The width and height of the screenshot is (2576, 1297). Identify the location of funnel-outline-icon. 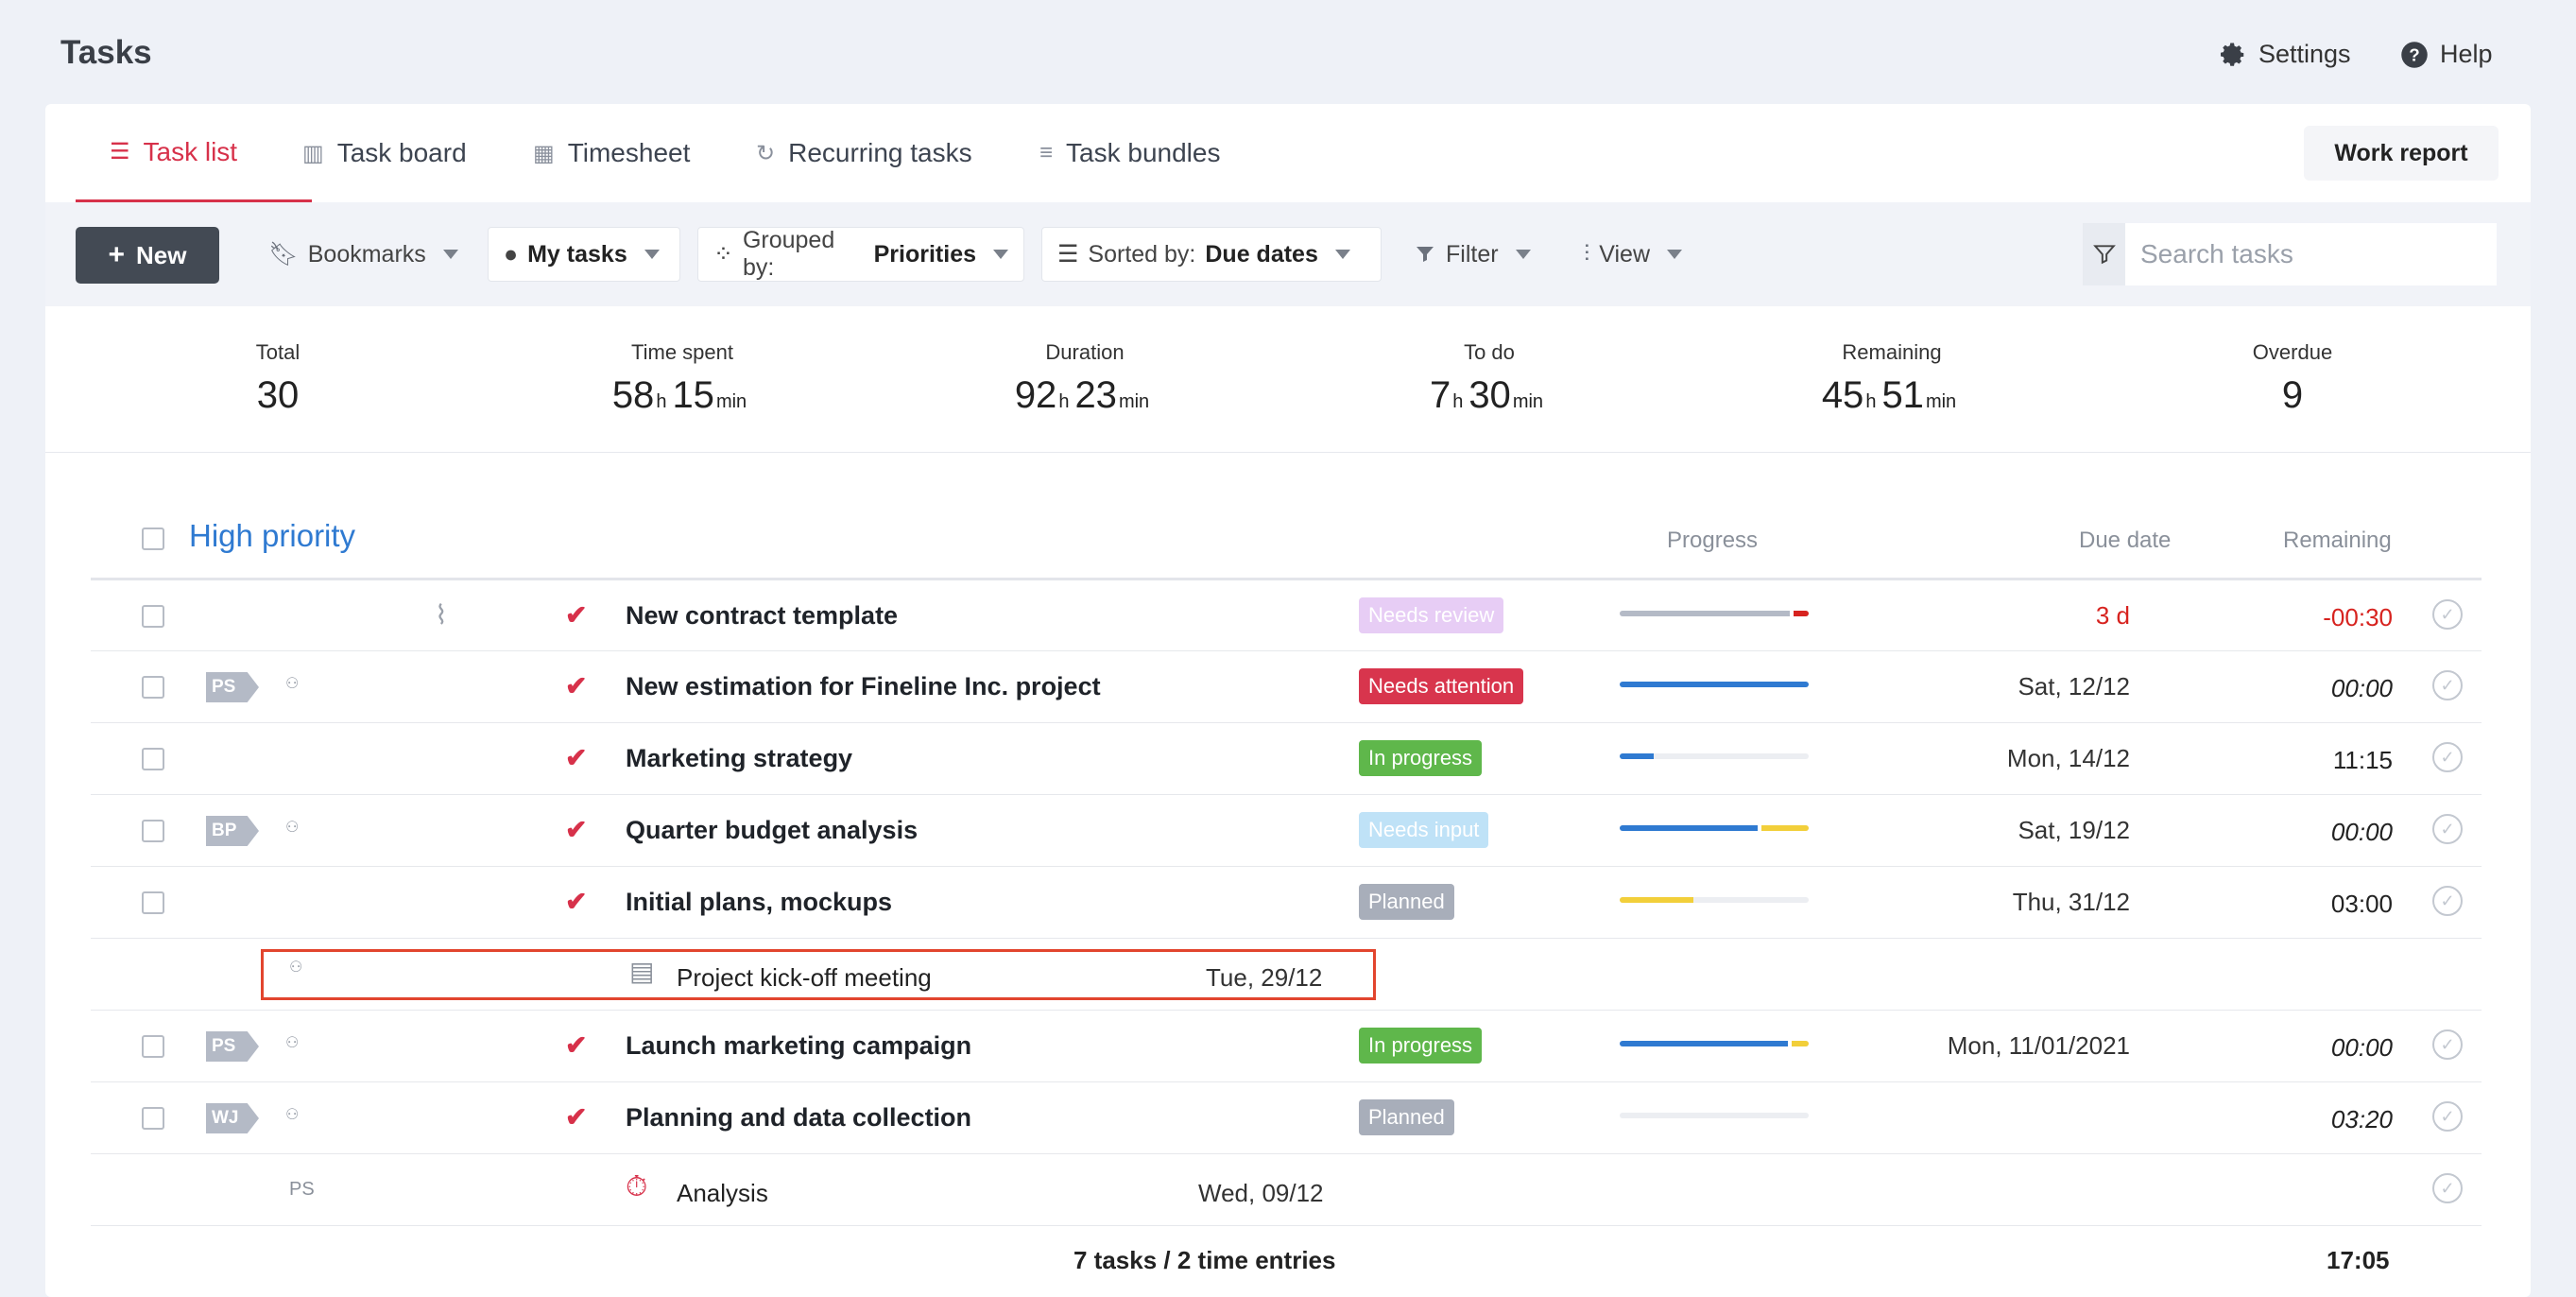
(2104, 255).